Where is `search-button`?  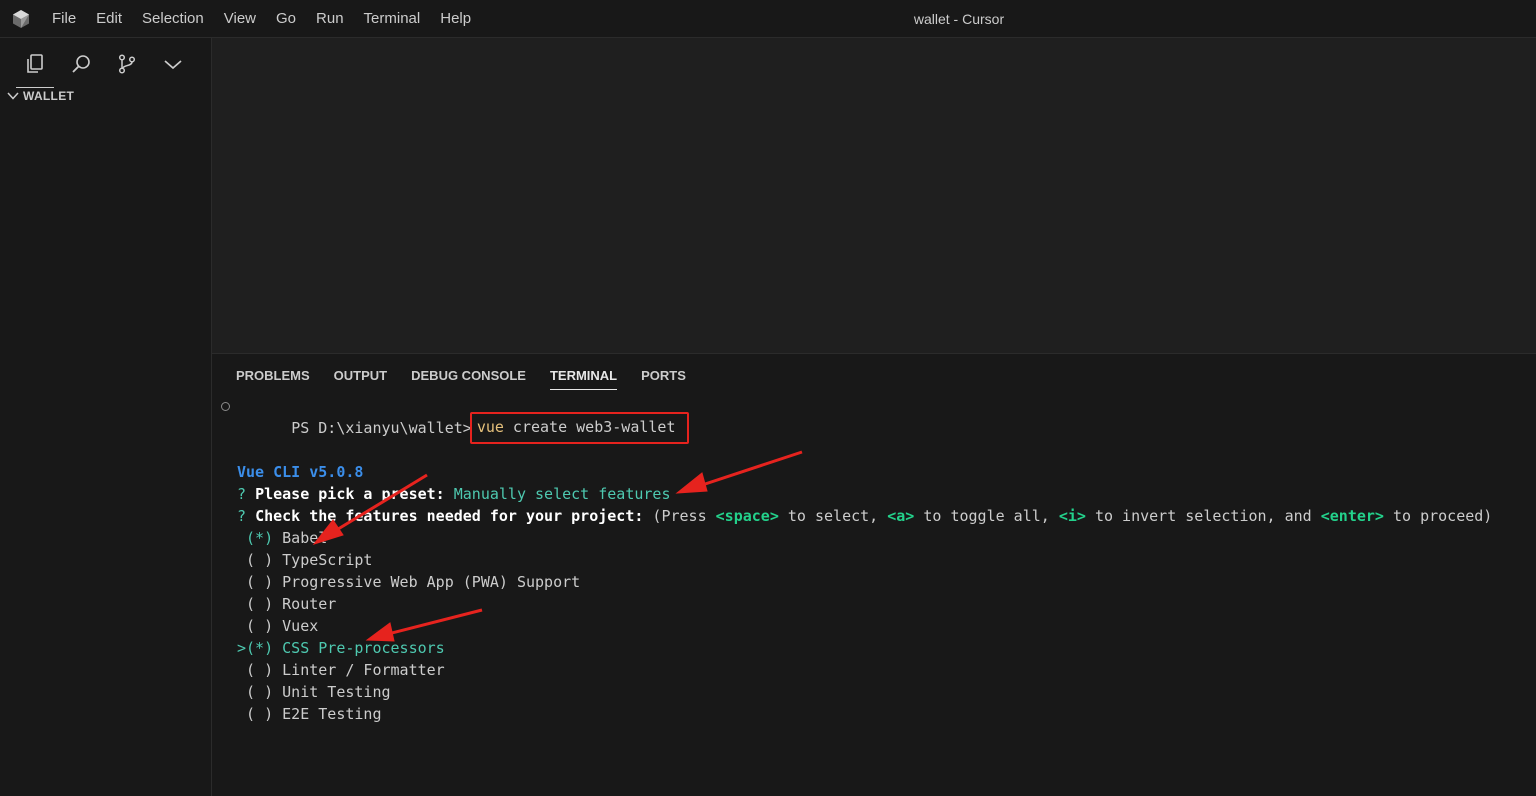
search-button is located at coordinates (81, 64).